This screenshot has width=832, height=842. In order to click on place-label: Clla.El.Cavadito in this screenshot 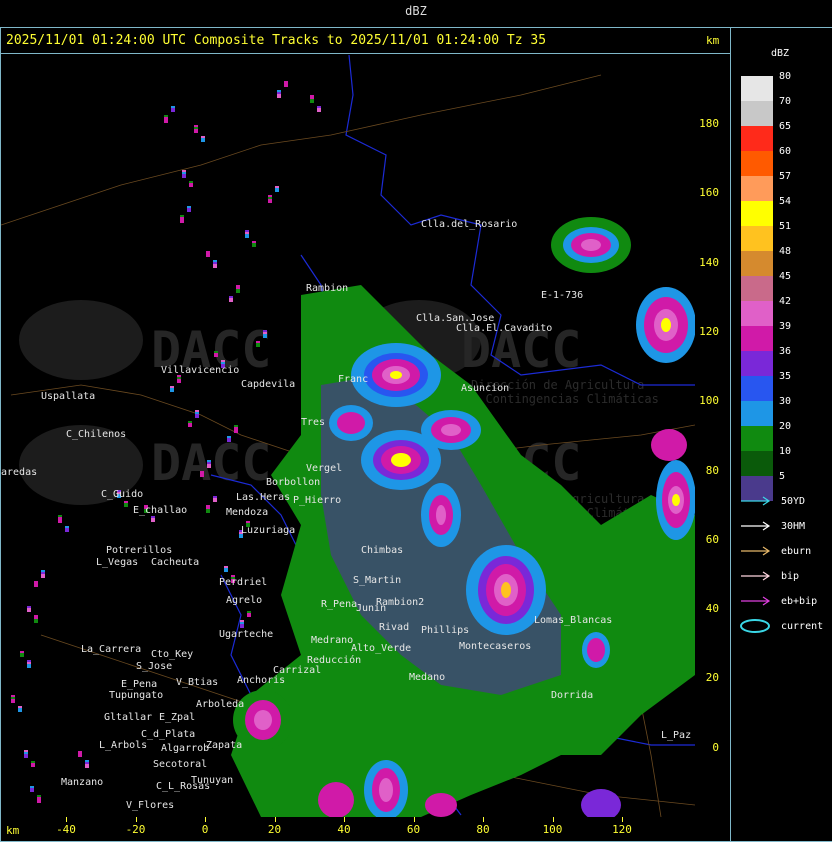, I will do `click(504, 328)`.